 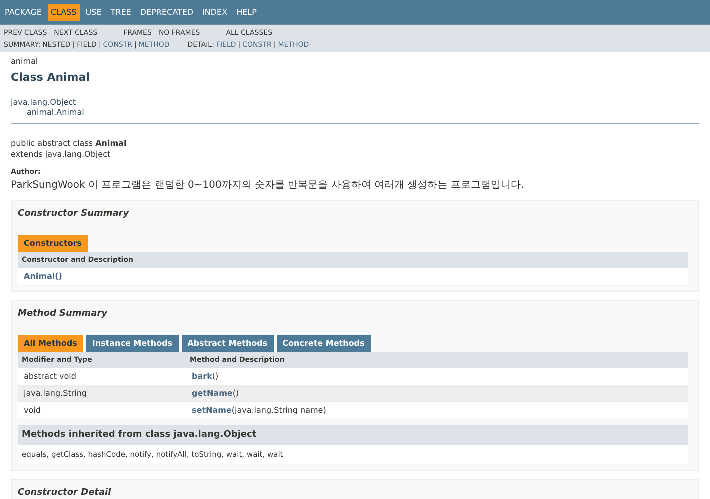 What do you see at coordinates (353, 435) in the screenshot?
I see `inherited-methods-title: Methods inherited from class java.lang.Object` at bounding box center [353, 435].